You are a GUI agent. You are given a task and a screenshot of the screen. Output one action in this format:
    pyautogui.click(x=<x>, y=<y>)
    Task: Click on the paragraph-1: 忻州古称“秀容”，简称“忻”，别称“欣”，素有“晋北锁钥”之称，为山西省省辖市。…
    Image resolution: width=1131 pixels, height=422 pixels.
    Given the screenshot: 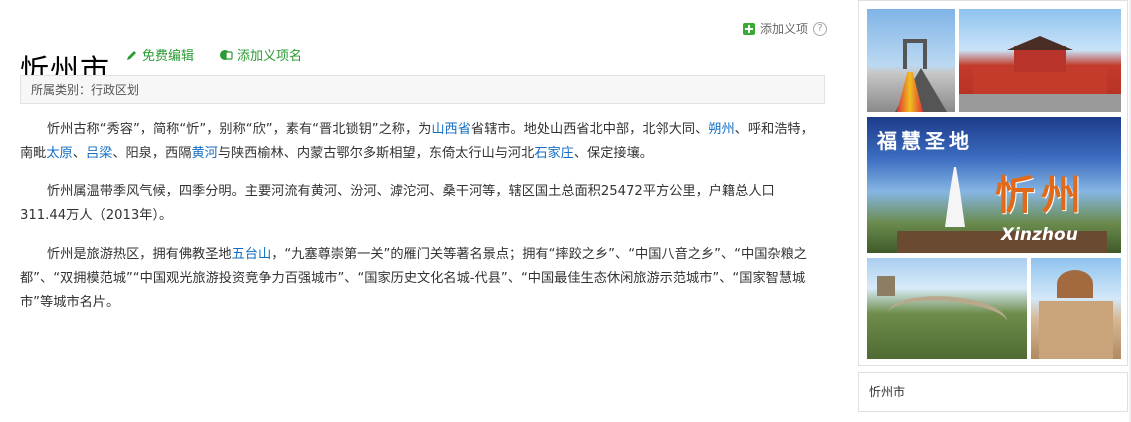 What is the action you would take?
    pyautogui.click(x=420, y=142)
    